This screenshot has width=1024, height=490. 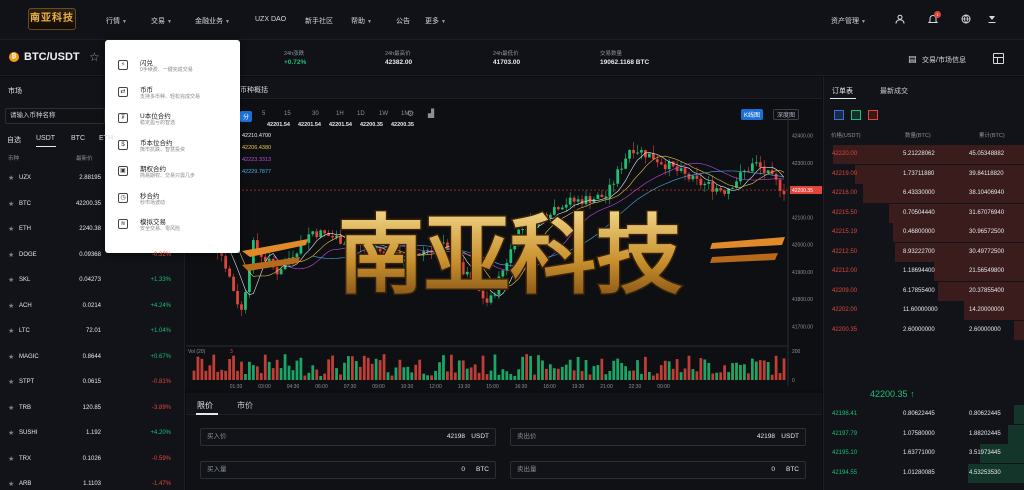 What do you see at coordinates (923, 291) in the screenshot?
I see `orderbook-ask-row: 42209.00 6.17855400 20.37855400` at bounding box center [923, 291].